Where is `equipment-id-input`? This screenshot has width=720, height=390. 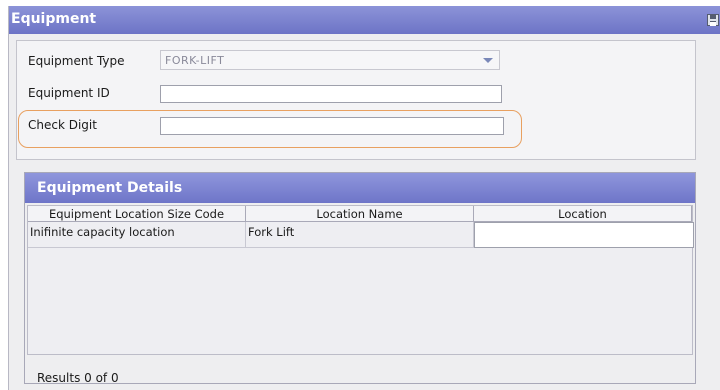
equipment-id-input is located at coordinates (331, 94).